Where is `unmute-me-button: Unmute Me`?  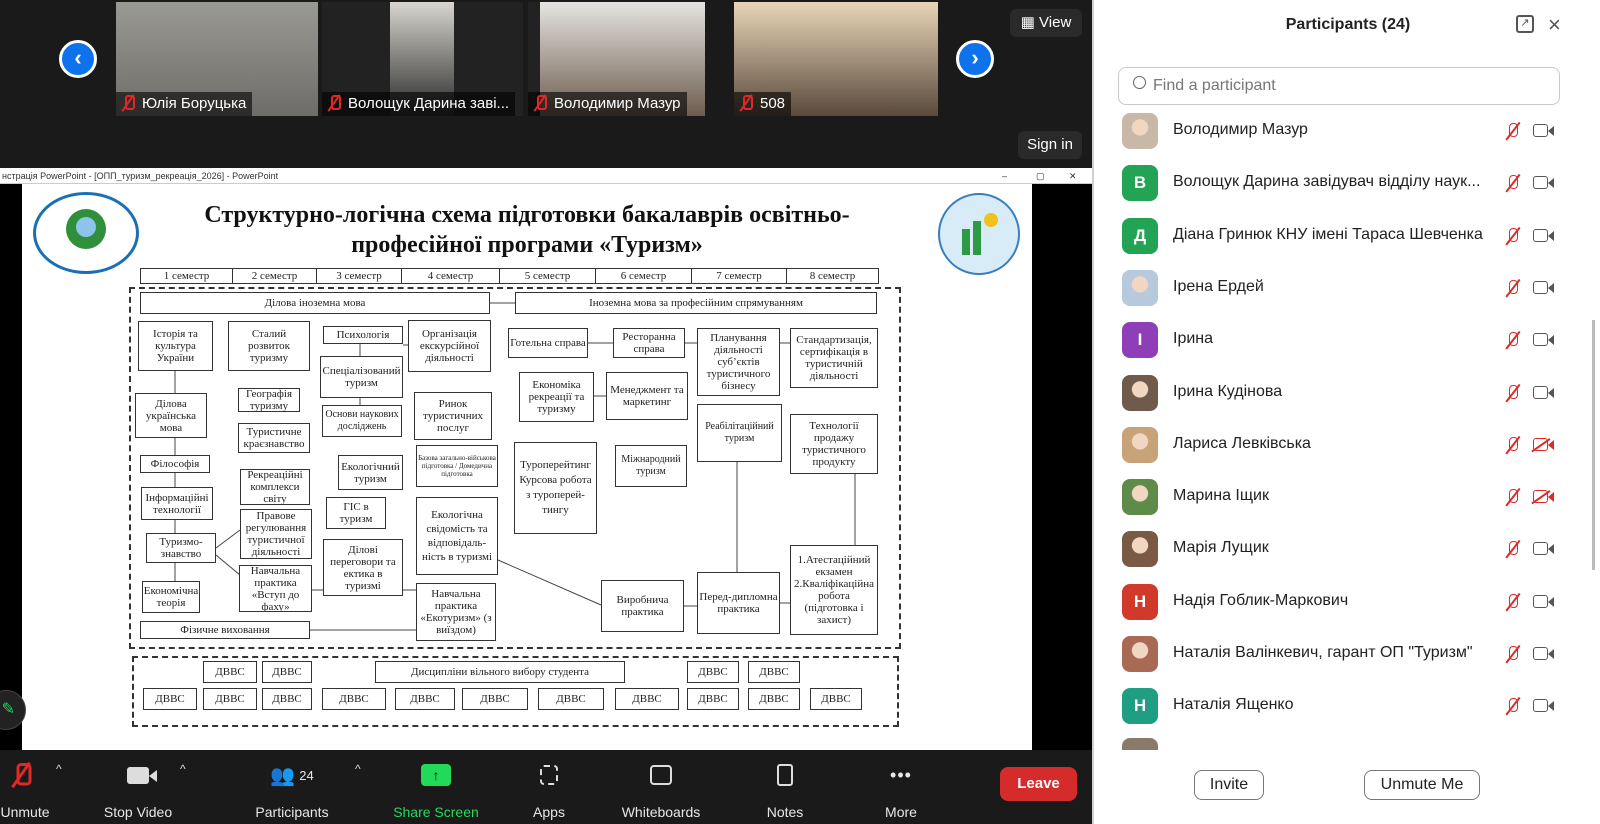
unmute-me-button: Unmute Me is located at coordinates (1422, 785).